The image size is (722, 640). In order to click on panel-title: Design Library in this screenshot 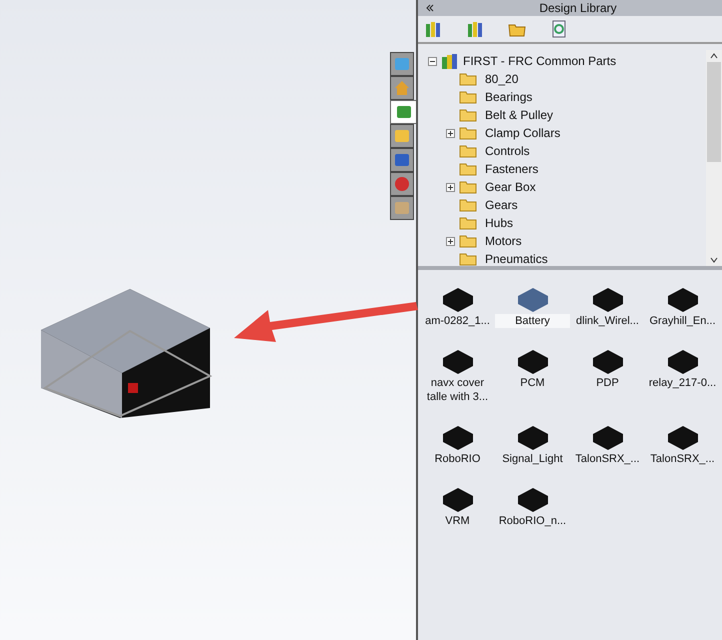, I will do `click(578, 8)`.